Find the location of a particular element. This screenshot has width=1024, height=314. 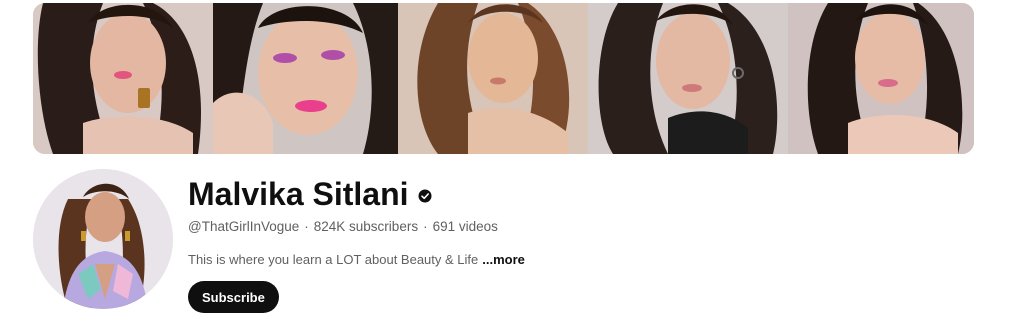

subscriber-count: 824K subscribers is located at coordinates (366, 226).